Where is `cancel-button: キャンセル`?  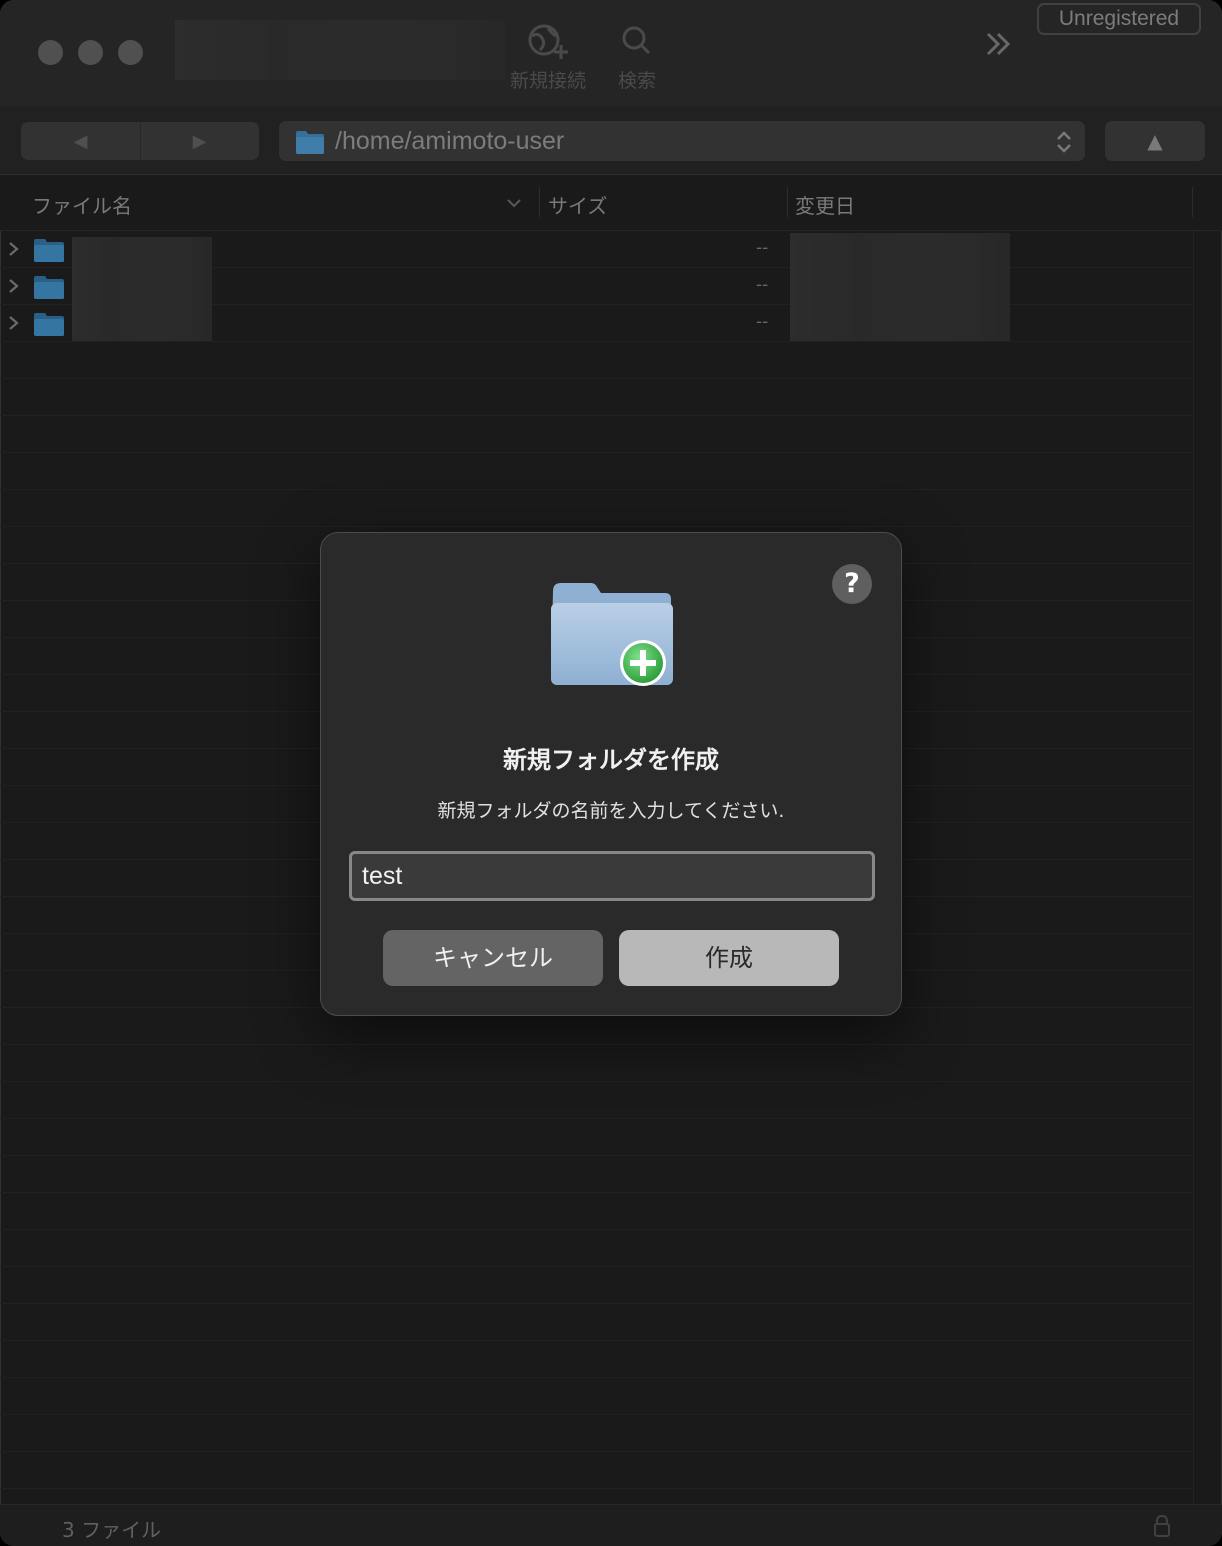
cancel-button: キャンセル is located at coordinates (493, 958).